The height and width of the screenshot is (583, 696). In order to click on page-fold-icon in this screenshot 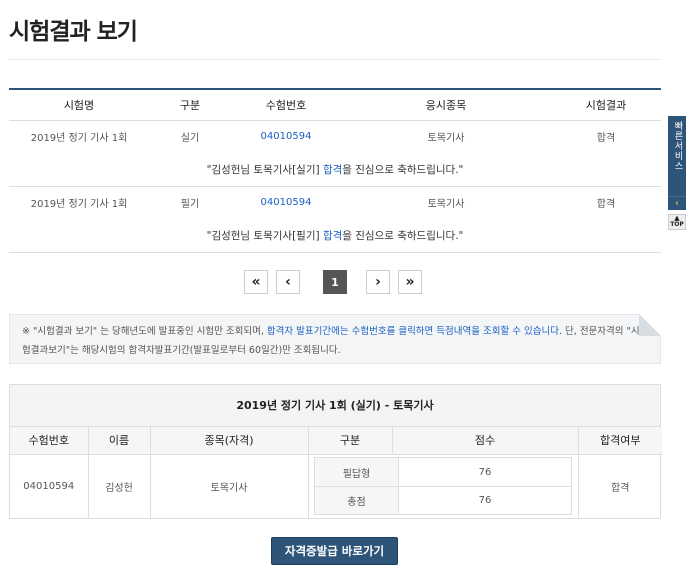, I will do `click(650, 325)`.